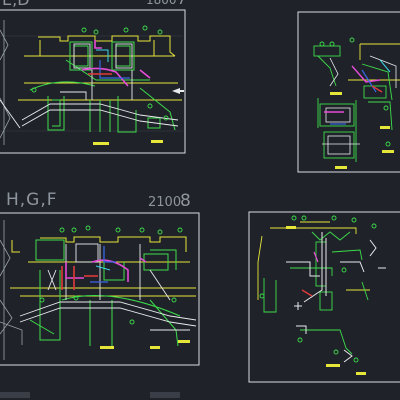 This screenshot has width=400, height=400. I want to click on sheet-top-left-number: 1800, so click(161, 3).